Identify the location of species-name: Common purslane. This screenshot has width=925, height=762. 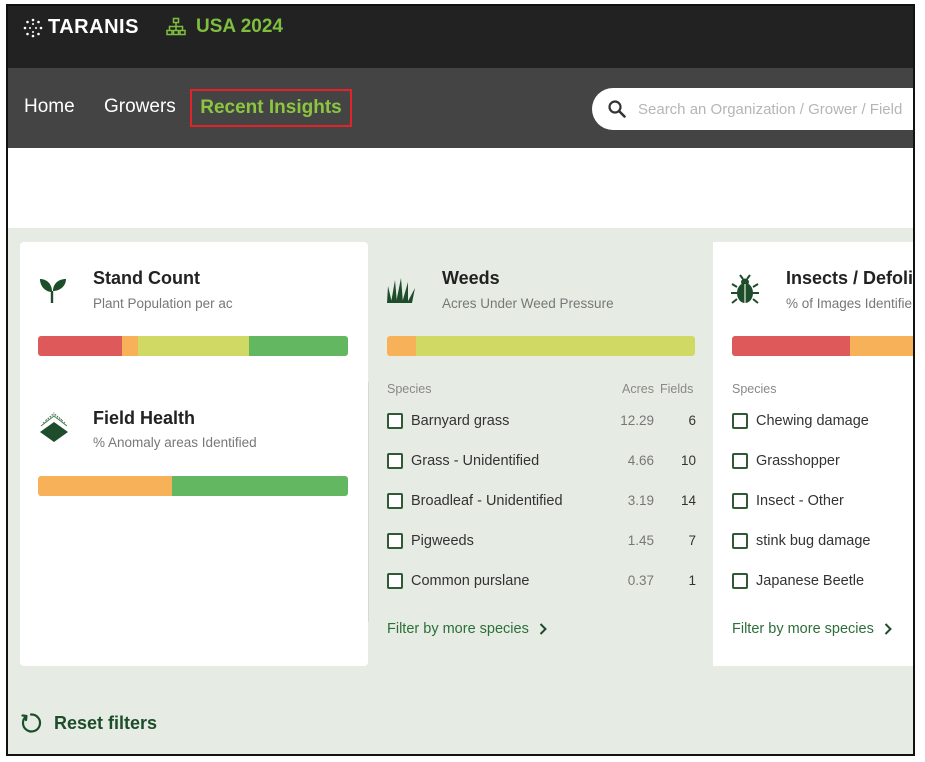
(470, 581).